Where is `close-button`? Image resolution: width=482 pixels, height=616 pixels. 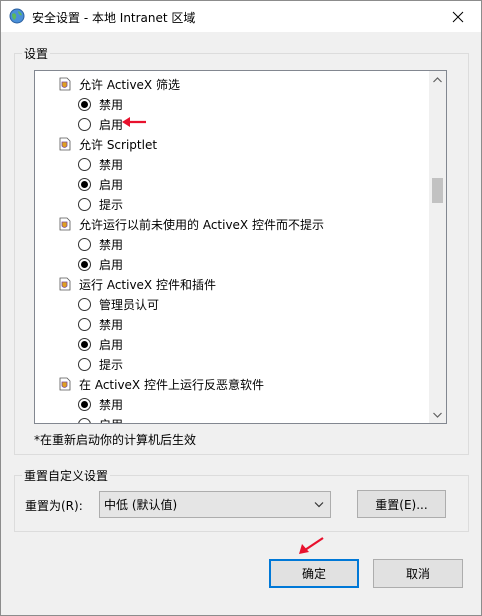 close-button is located at coordinates (458, 16).